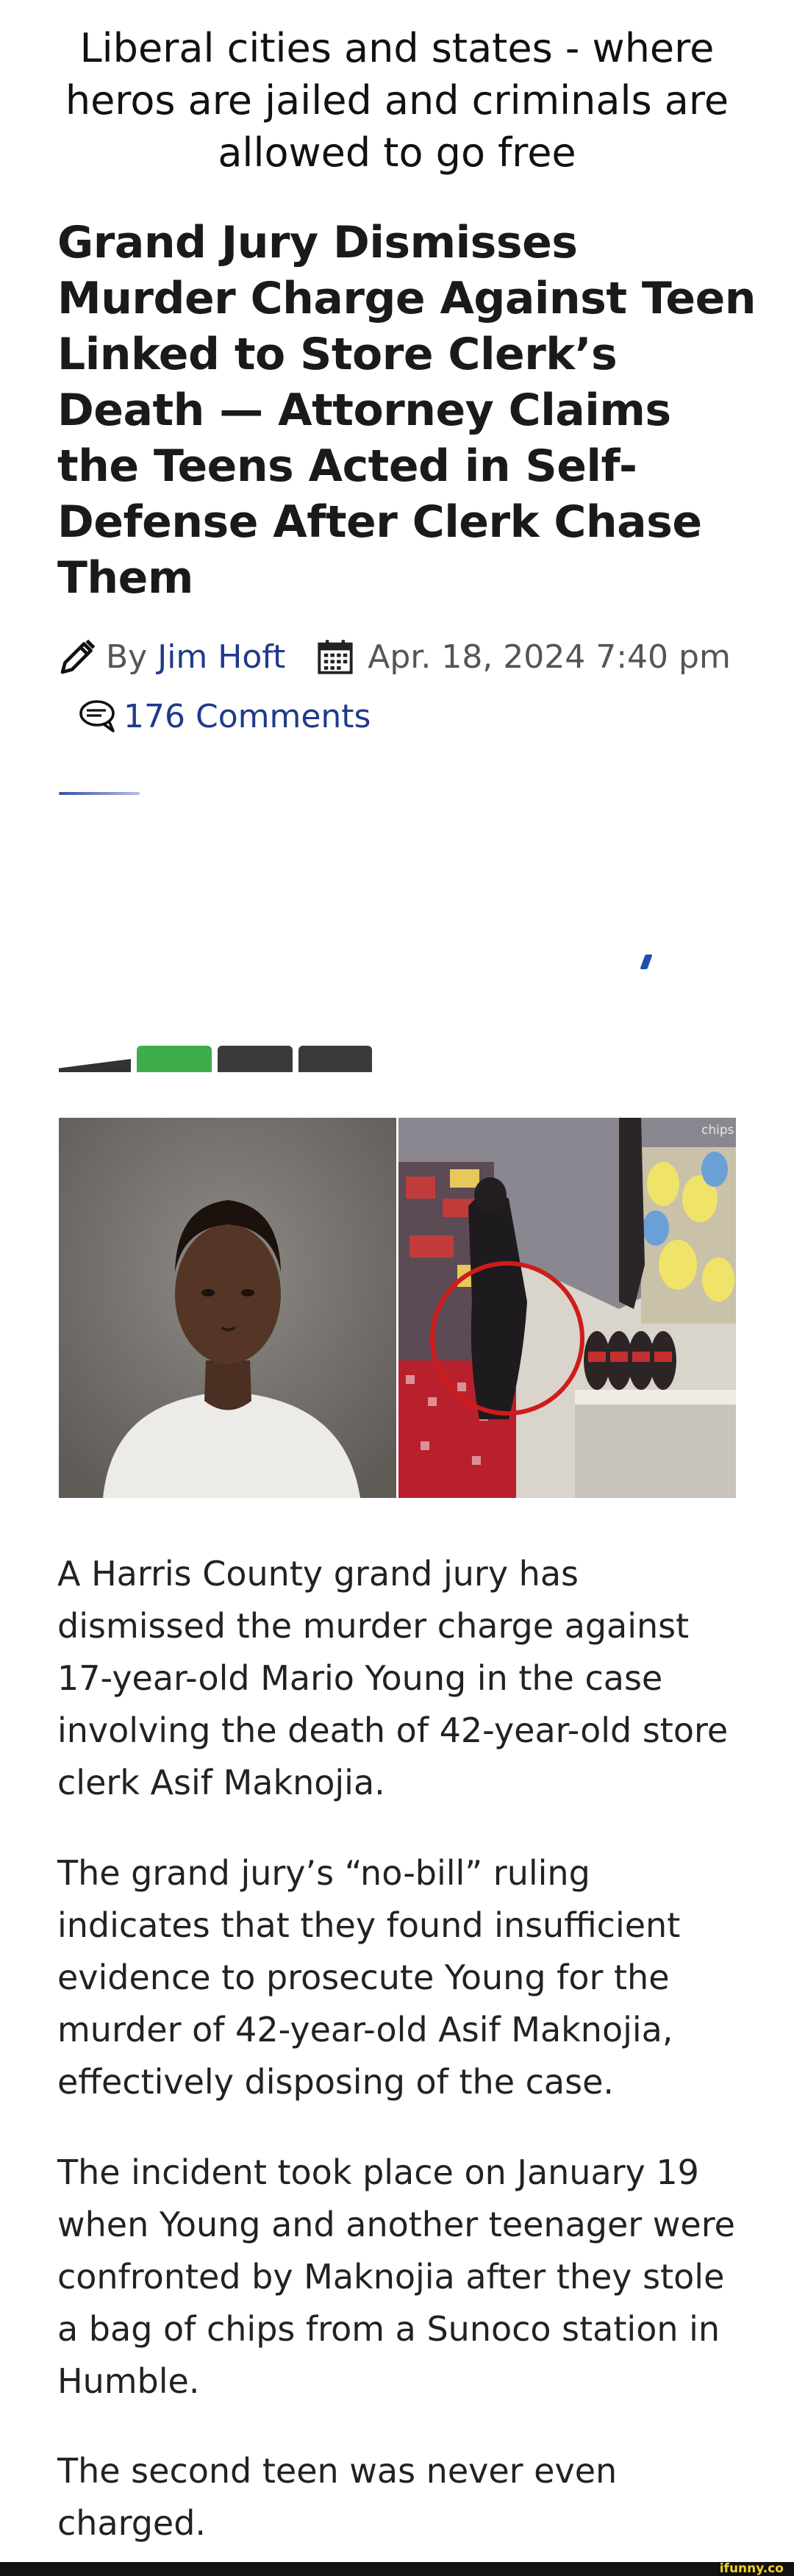  Describe the element at coordinates (397, 2568) in the screenshot. I see `footer-bar: ifunny.co` at that location.